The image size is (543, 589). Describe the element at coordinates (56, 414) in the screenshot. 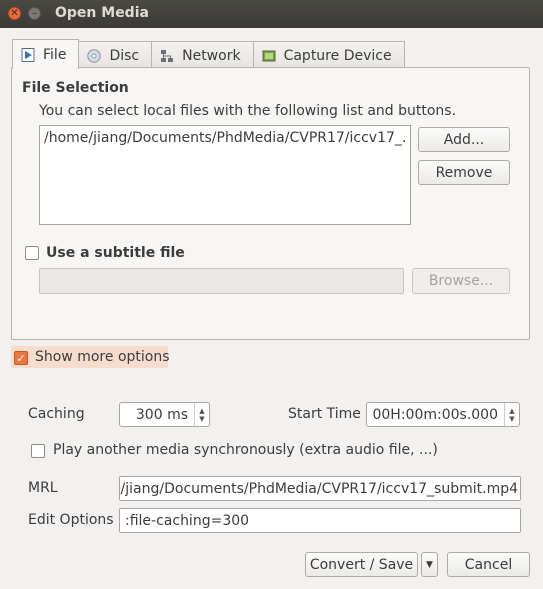

I see `caching-label: Caching` at that location.